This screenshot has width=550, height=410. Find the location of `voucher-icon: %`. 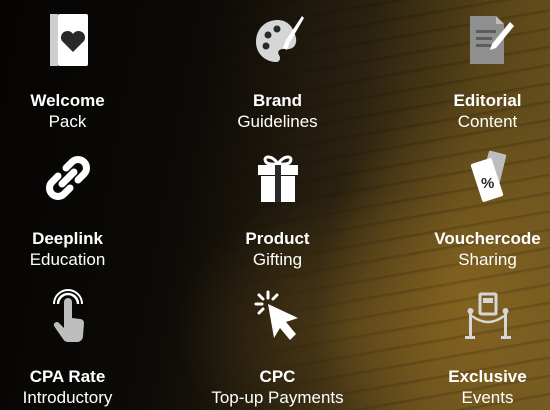

voucher-icon: % is located at coordinates (488, 176).